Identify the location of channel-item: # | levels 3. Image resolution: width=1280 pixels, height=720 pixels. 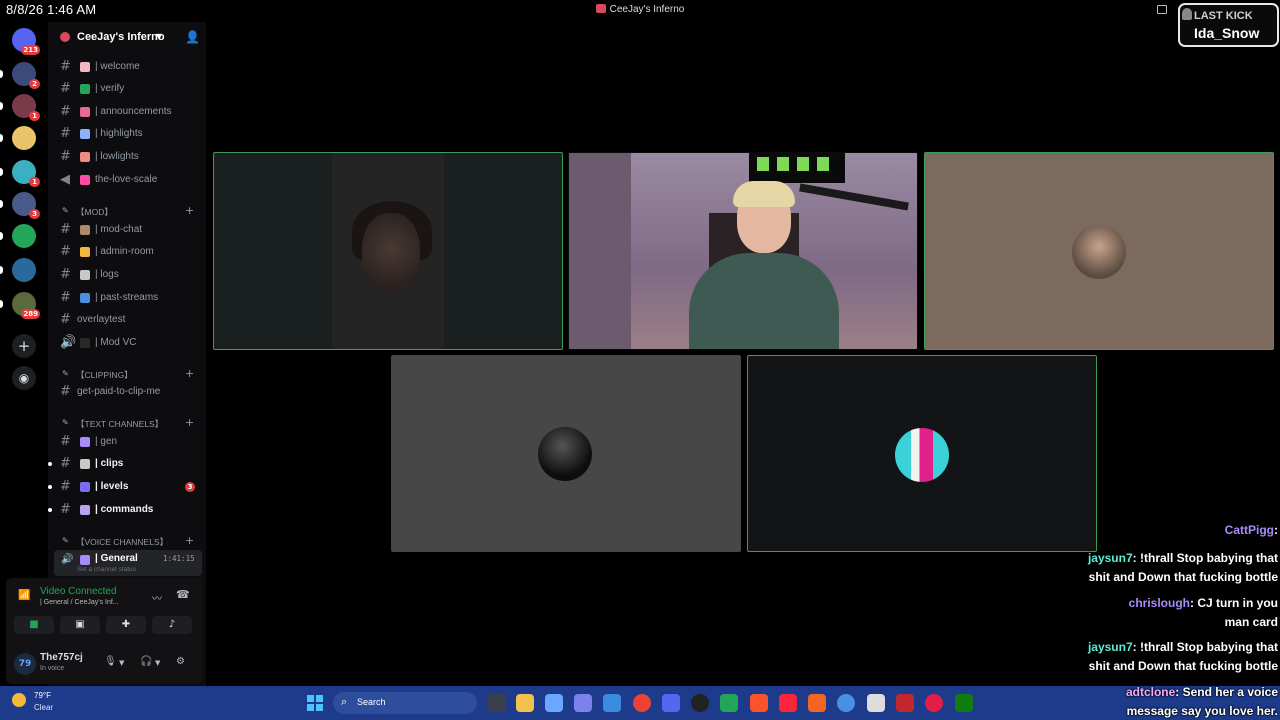
(125, 487).